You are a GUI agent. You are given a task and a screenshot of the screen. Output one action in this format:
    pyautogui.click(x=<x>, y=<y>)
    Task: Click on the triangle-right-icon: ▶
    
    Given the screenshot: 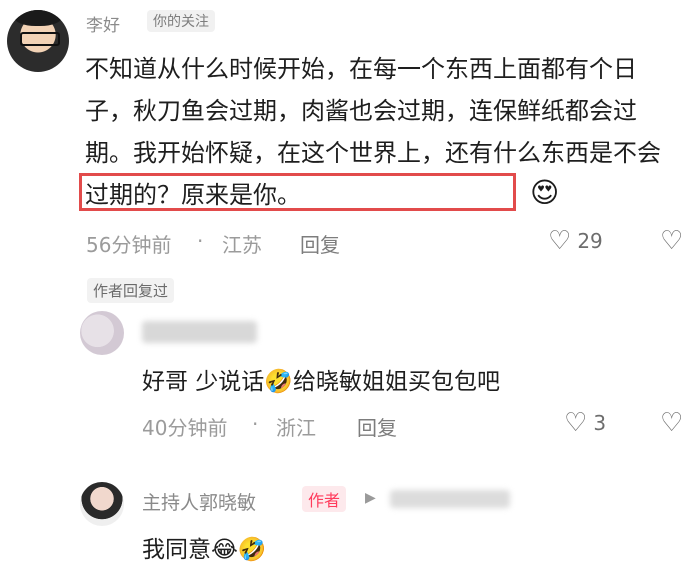 What is the action you would take?
    pyautogui.click(x=370, y=498)
    